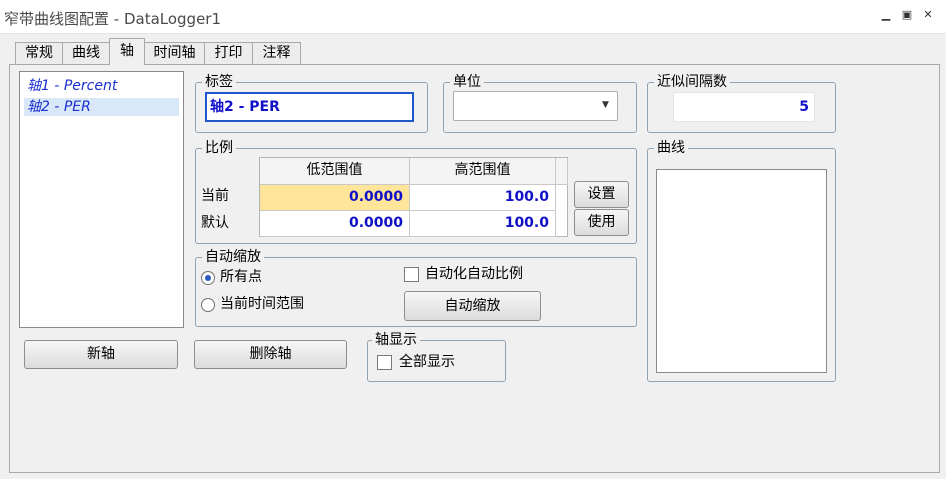 The image size is (946, 479). What do you see at coordinates (101, 354) in the screenshot?
I see `new-axis-button: 新轴` at bounding box center [101, 354].